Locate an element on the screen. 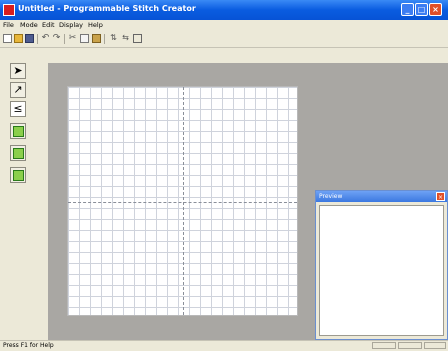 This screenshot has width=448, height=351. preview-window: Preview × is located at coordinates (381, 265).